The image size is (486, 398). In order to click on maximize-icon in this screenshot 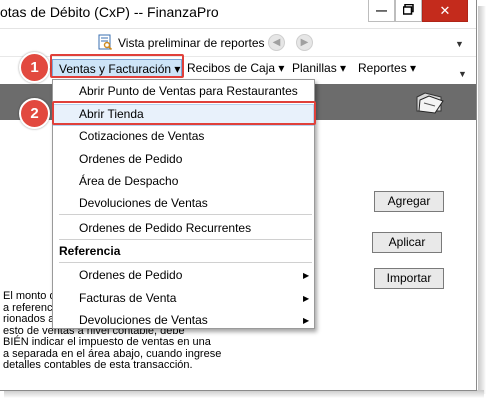, I will do `click(408, 10)`.